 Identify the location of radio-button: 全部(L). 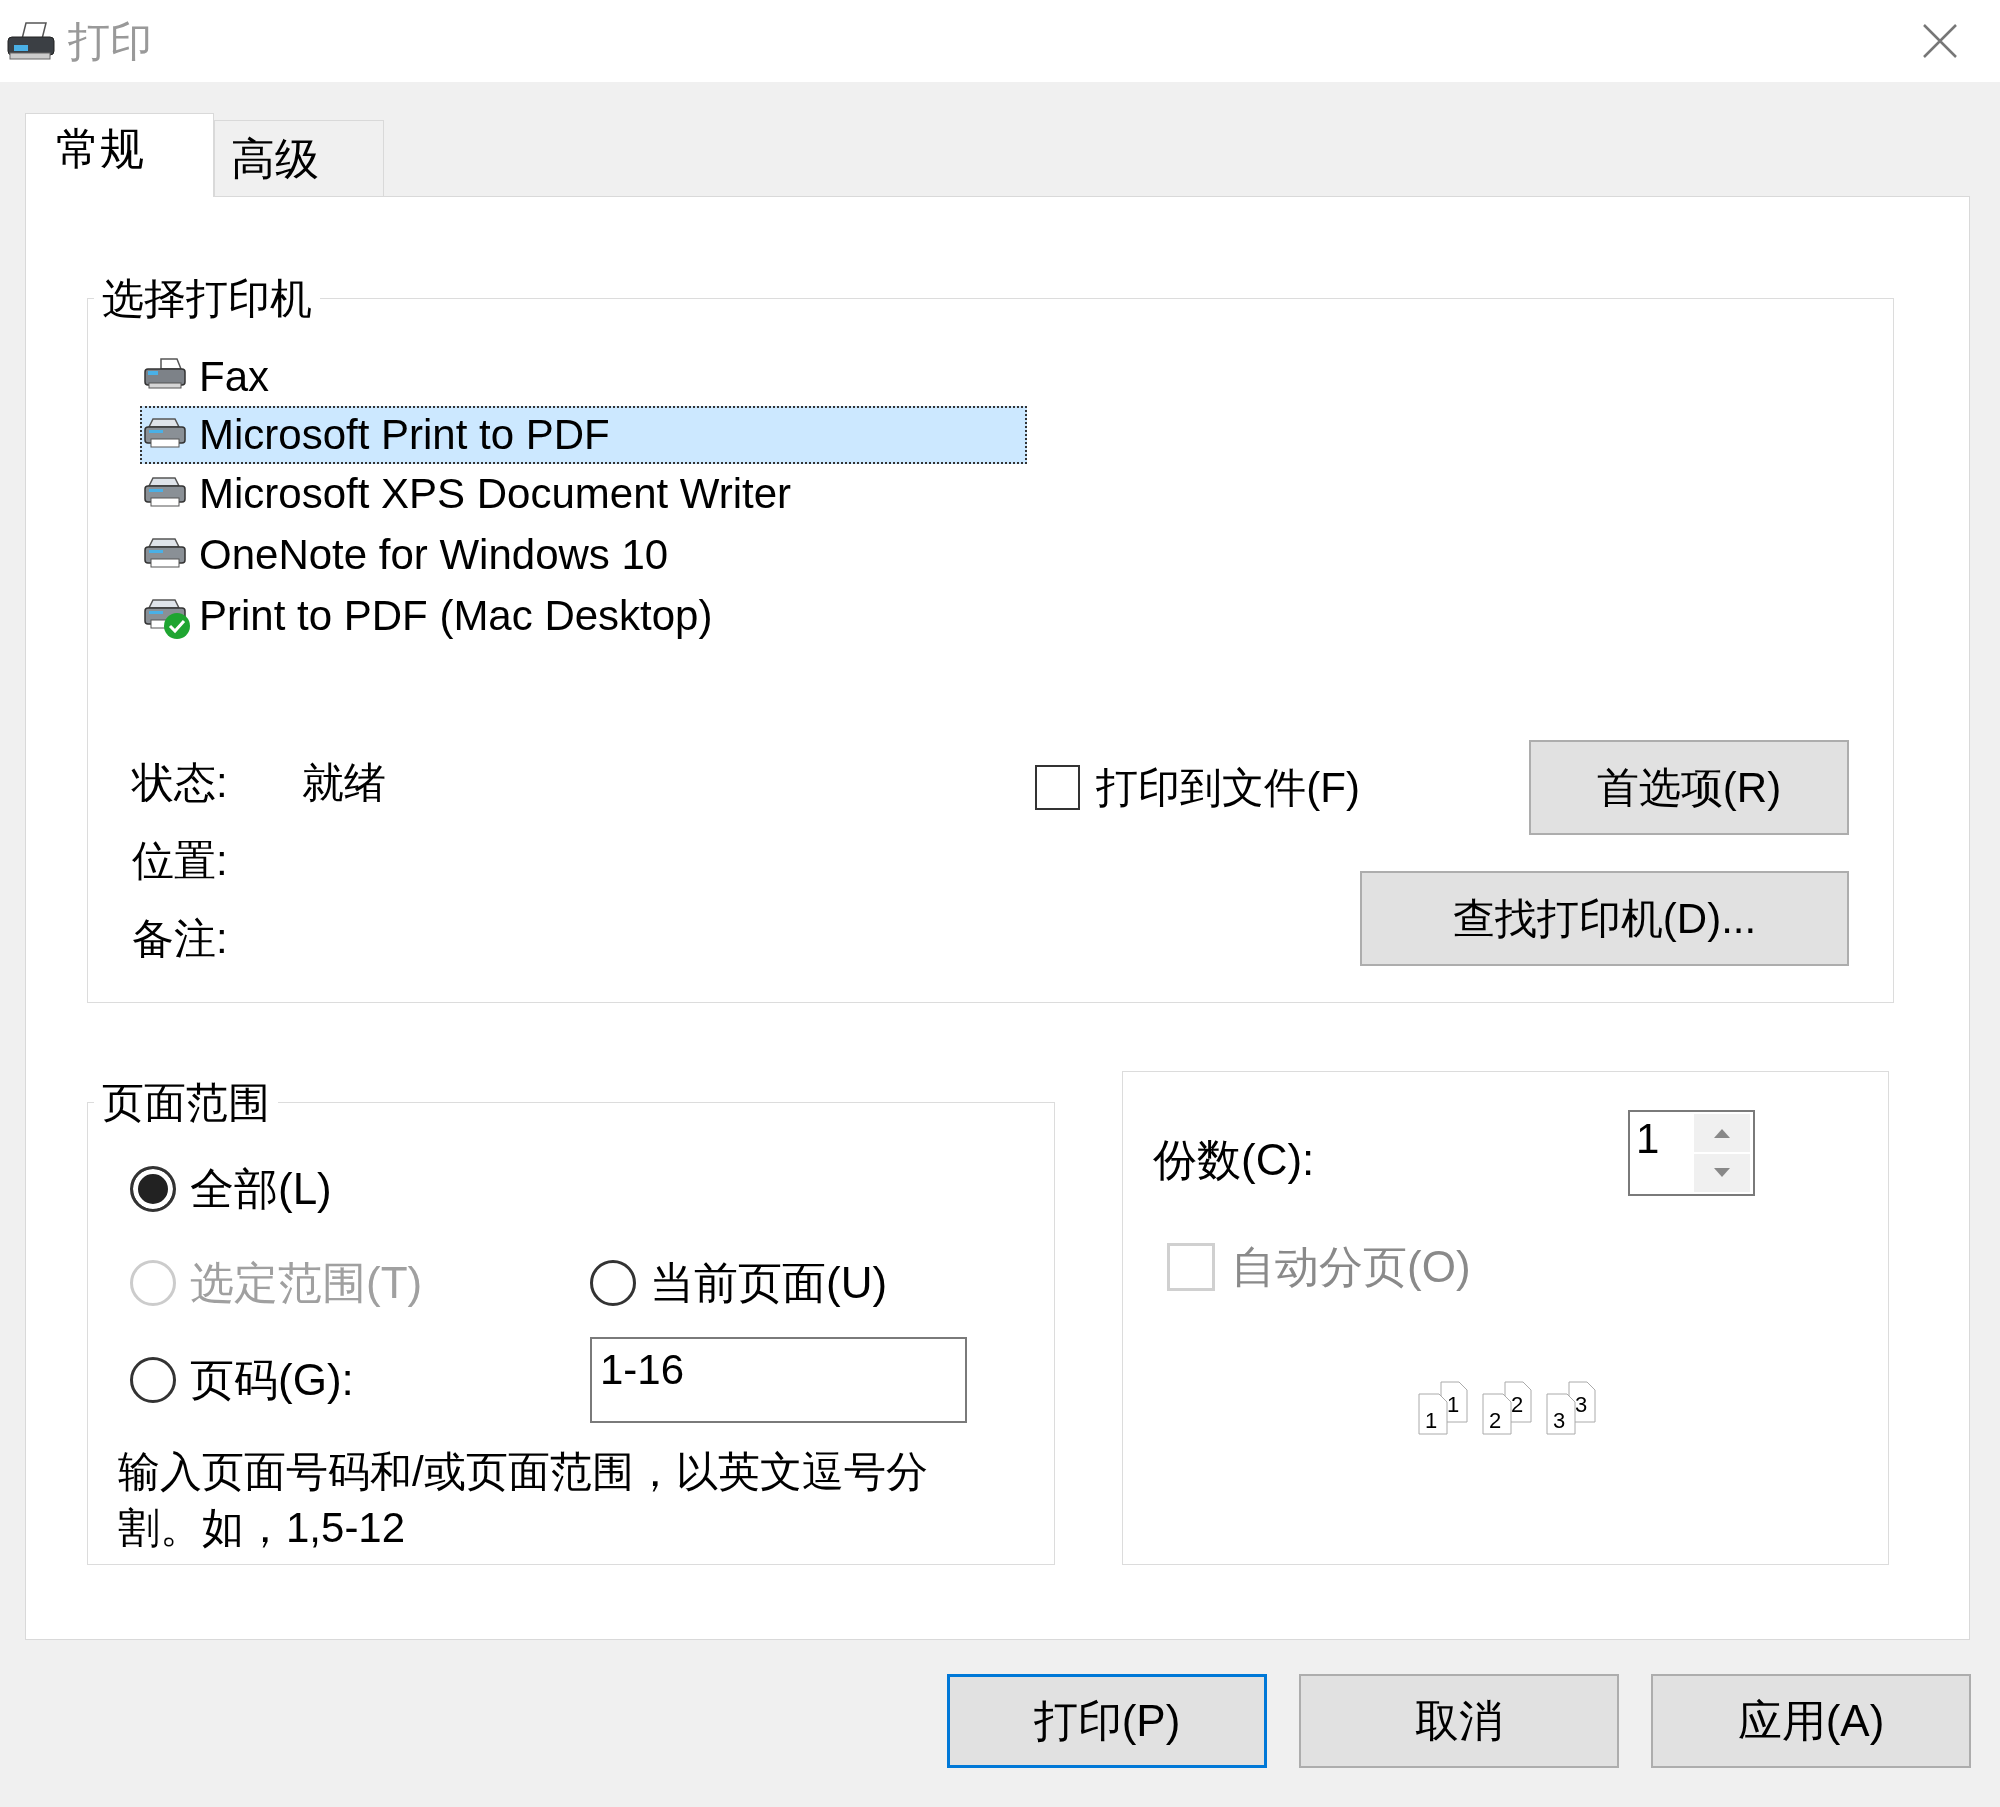
(231, 1189).